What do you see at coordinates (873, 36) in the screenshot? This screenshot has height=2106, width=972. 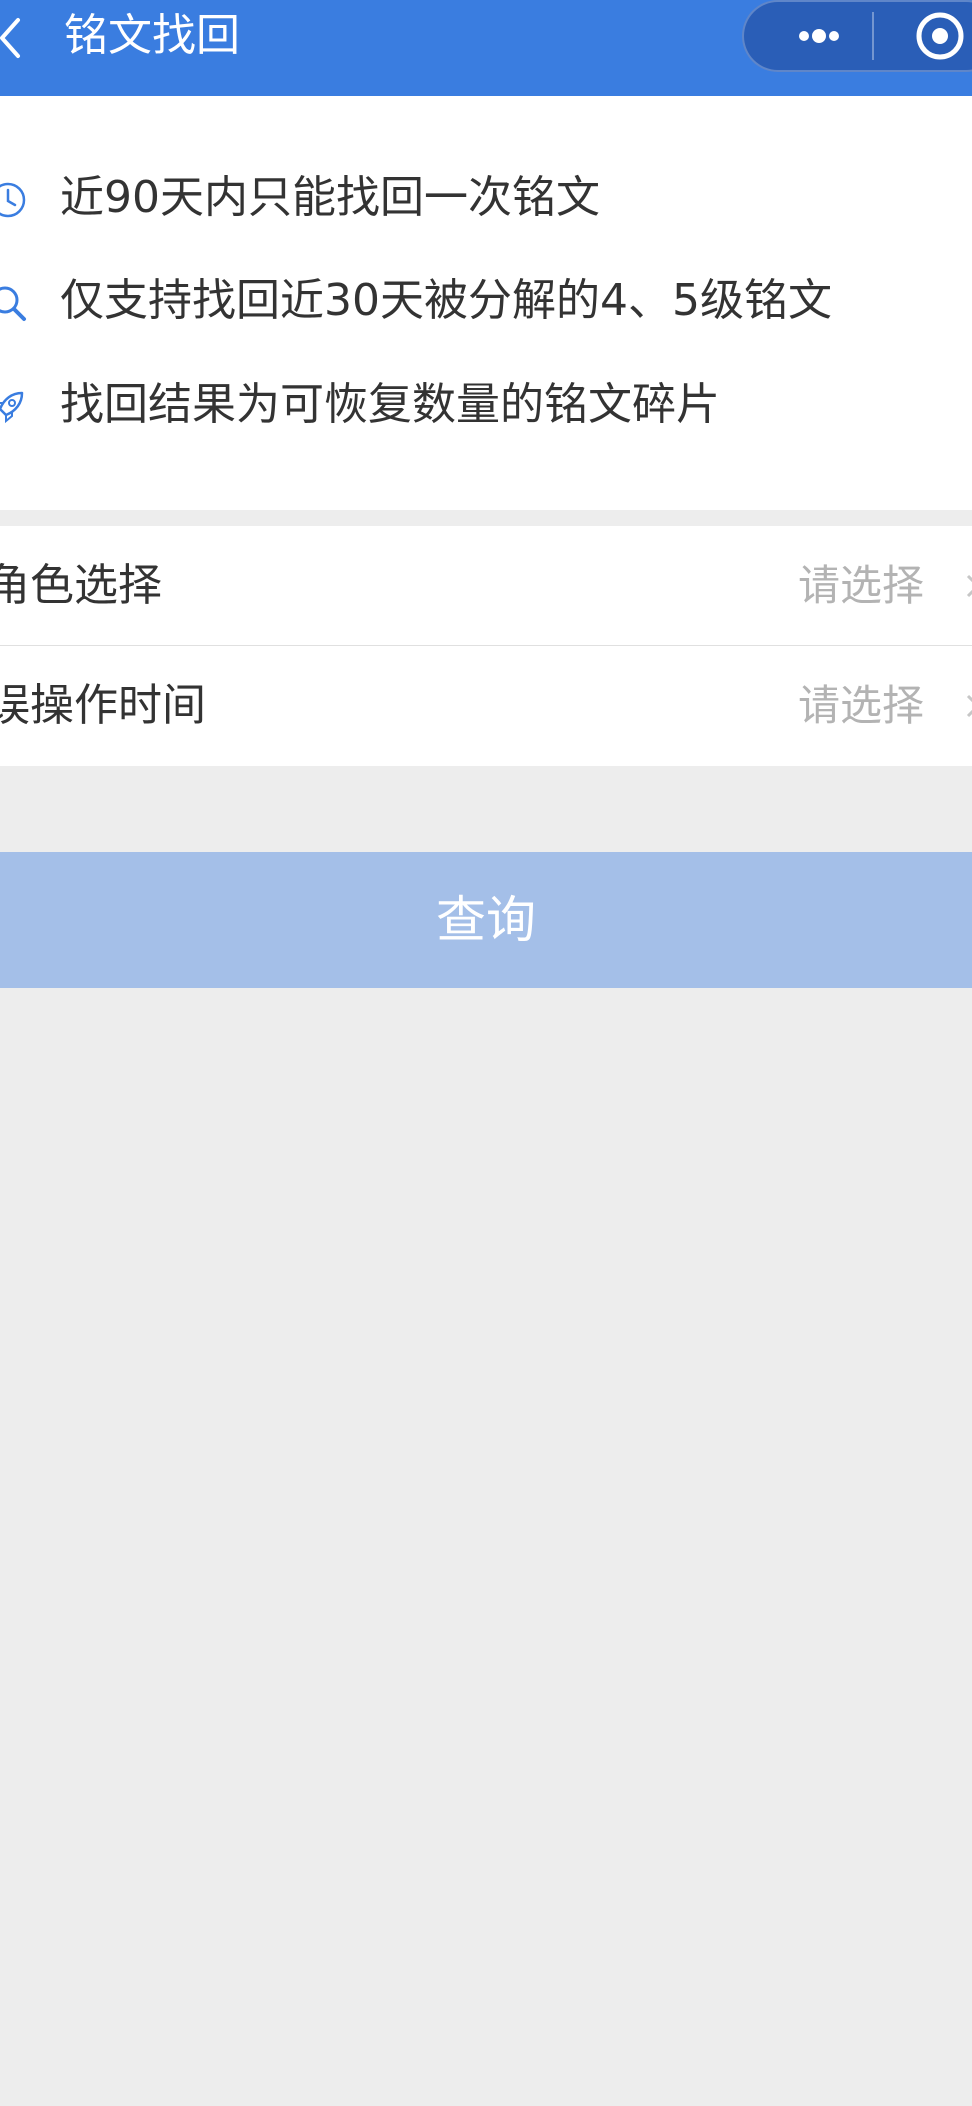 I see `capsule-divider` at bounding box center [873, 36].